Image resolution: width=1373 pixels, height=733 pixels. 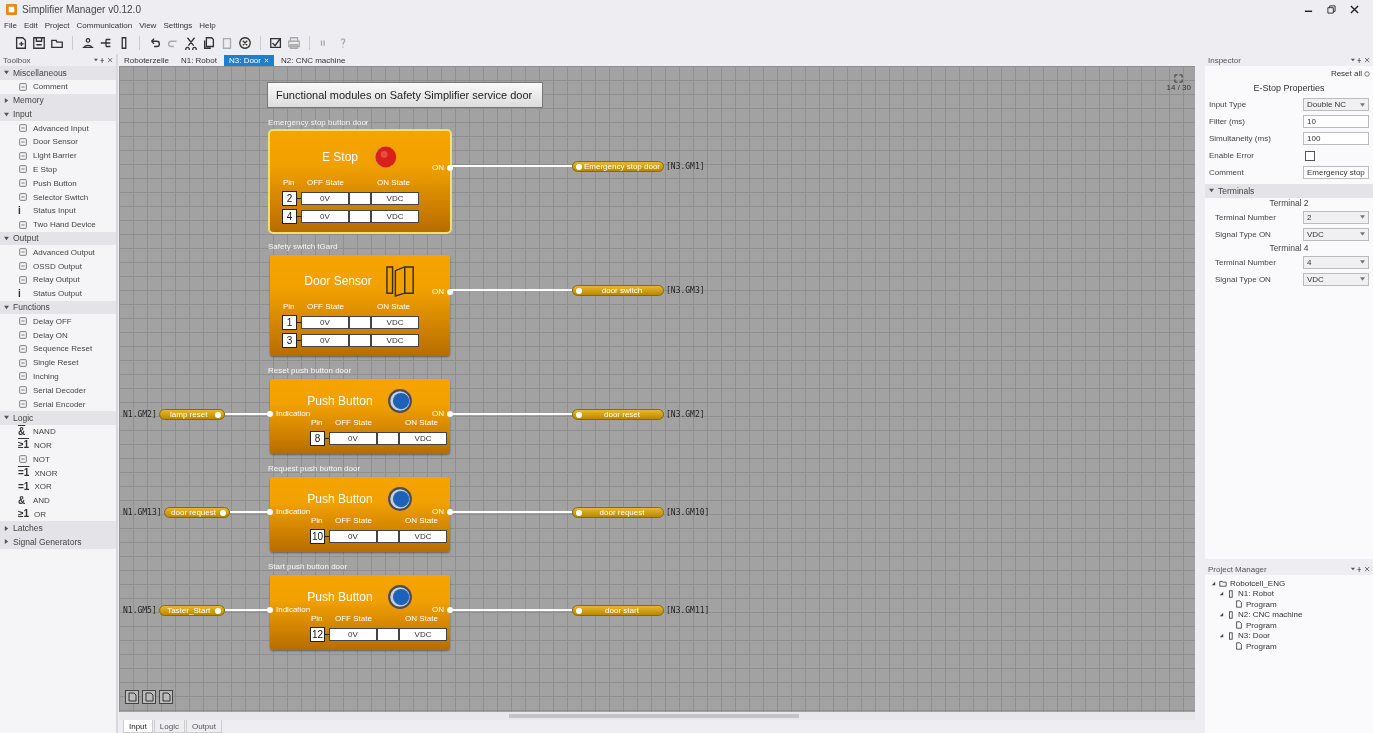 I want to click on toolbox-item: Delay ON, so click(x=58, y=335).